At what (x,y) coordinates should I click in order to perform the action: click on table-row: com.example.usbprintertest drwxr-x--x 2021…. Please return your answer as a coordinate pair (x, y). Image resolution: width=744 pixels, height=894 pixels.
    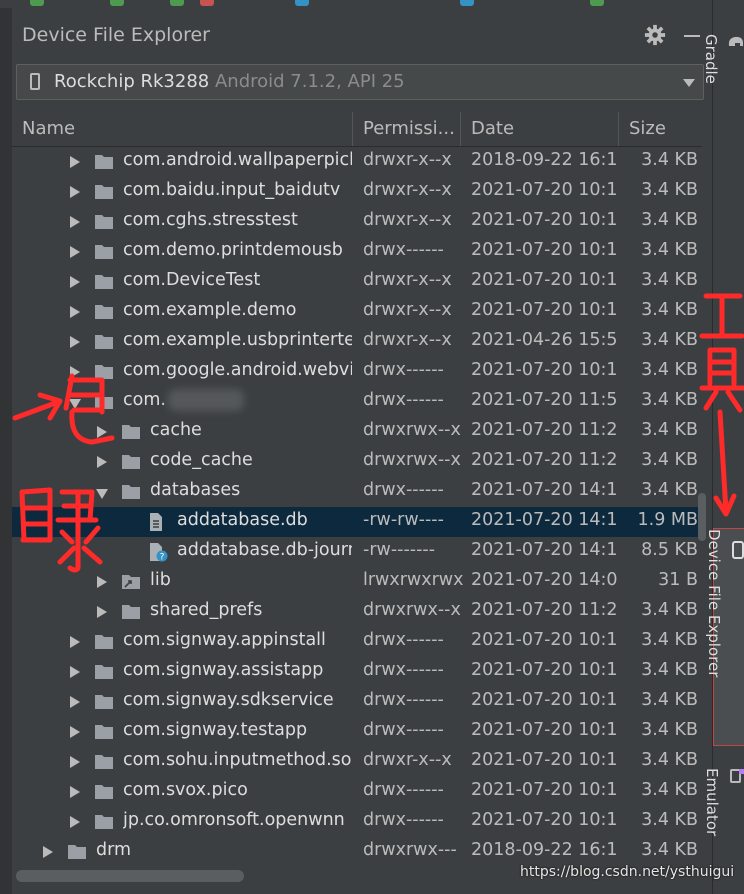
    Looking at the image, I should click on (357, 342).